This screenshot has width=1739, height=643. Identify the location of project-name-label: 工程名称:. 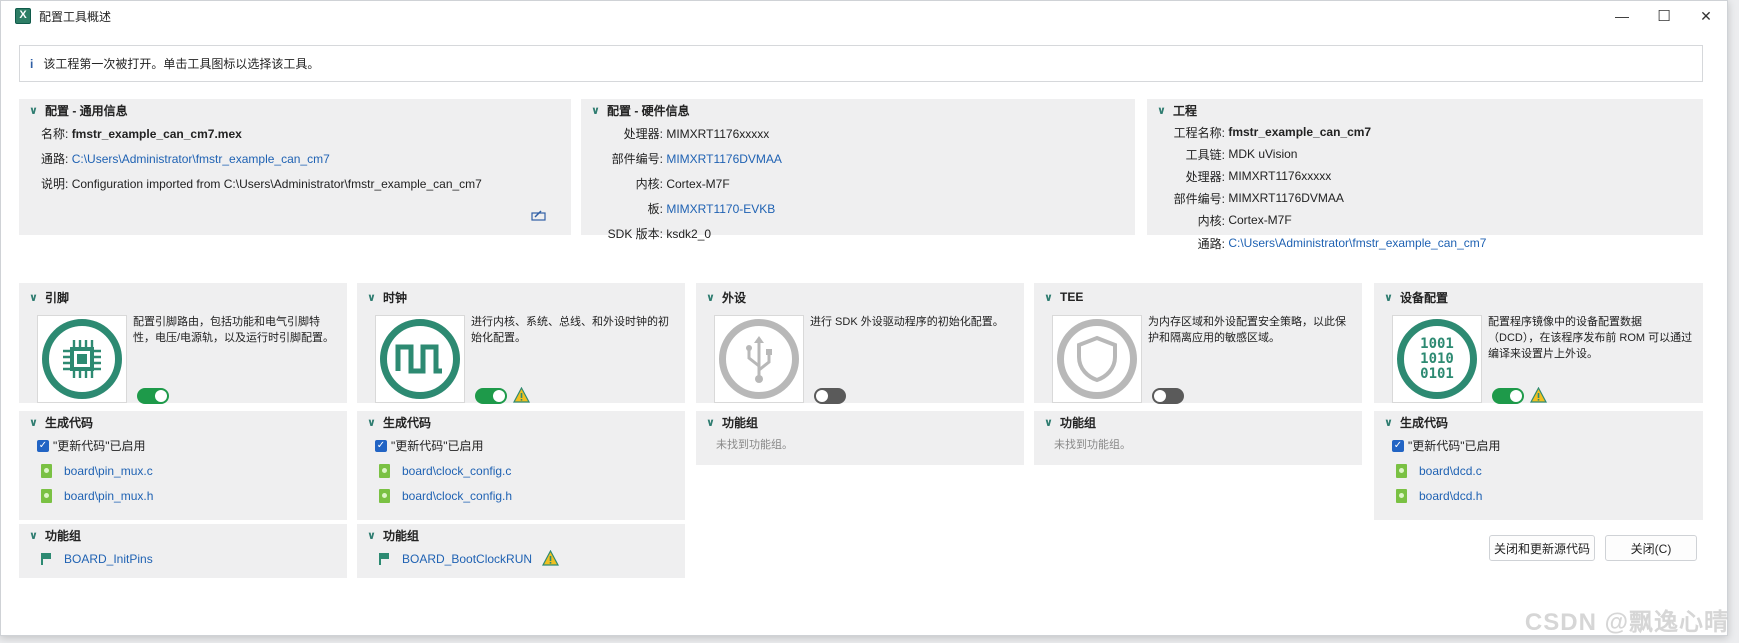
(1199, 132).